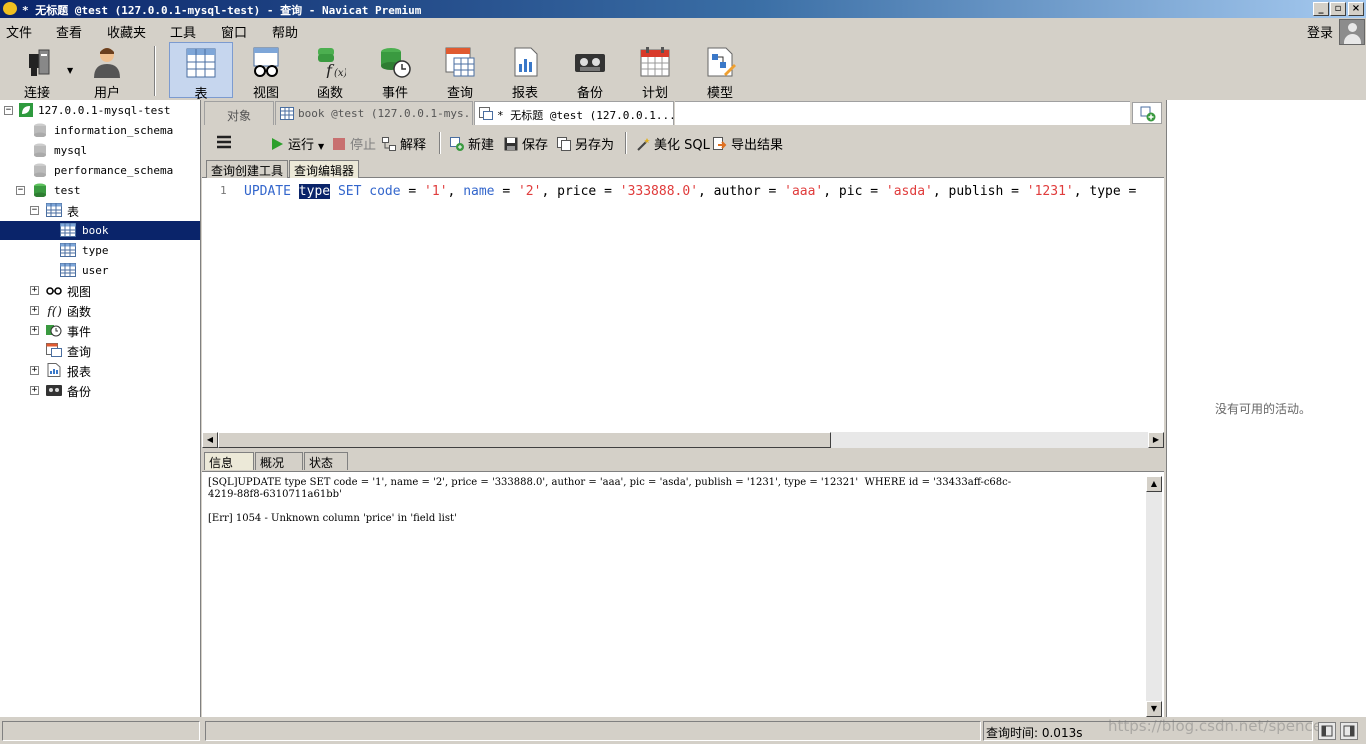 The height and width of the screenshot is (744, 1366). Describe the element at coordinates (100, 190) in the screenshot. I see `tree-db-test: − test` at that location.